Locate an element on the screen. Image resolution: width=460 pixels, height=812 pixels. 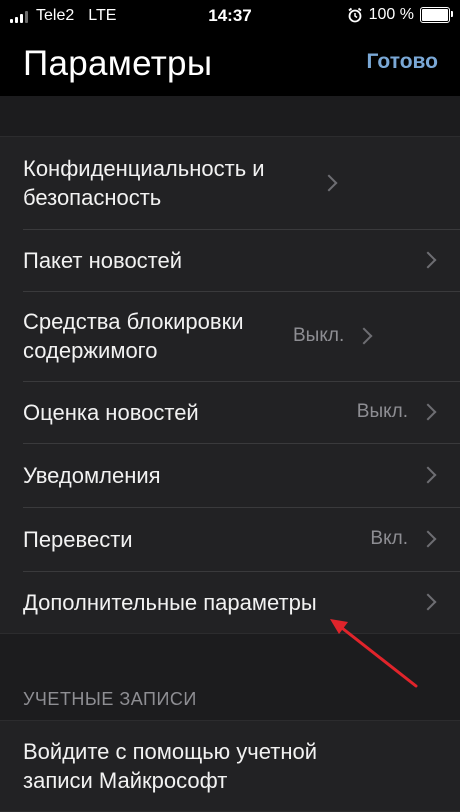
battery-level is located at coordinates (435, 15).